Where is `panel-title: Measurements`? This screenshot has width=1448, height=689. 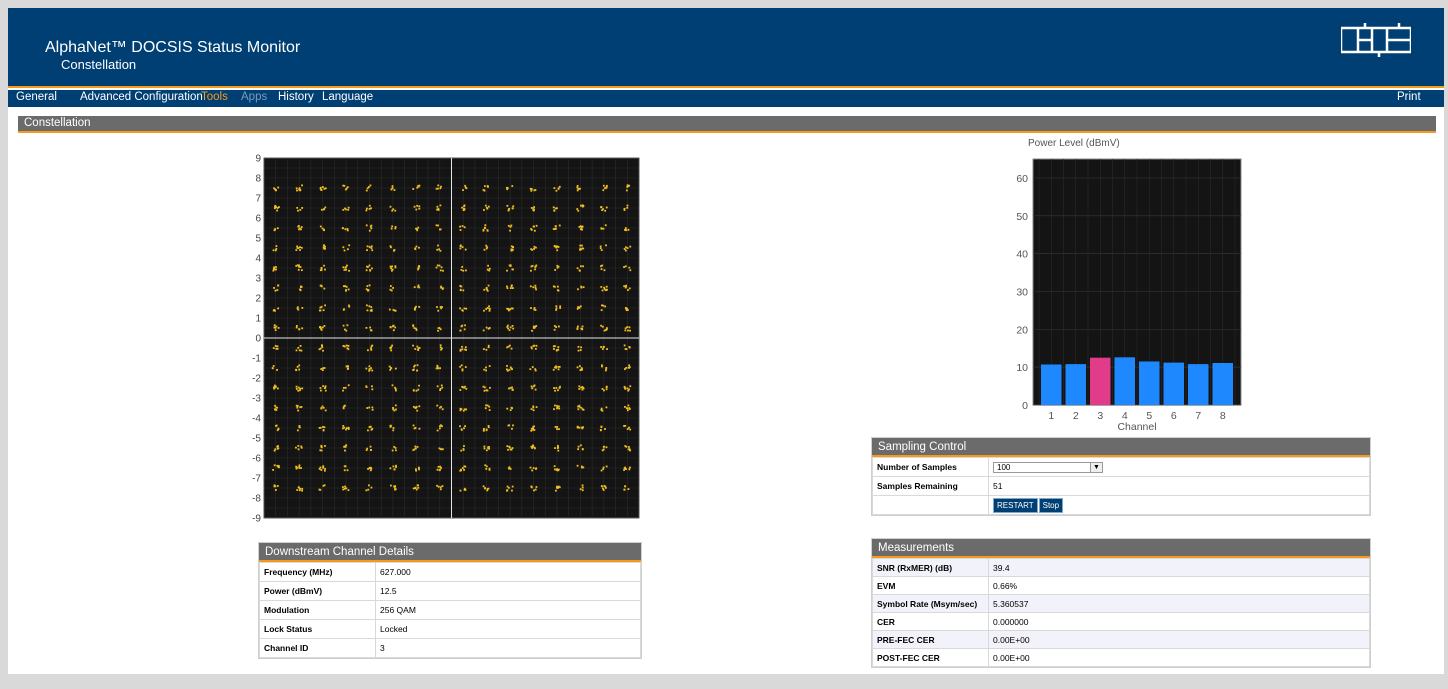 panel-title: Measurements is located at coordinates (1121, 548).